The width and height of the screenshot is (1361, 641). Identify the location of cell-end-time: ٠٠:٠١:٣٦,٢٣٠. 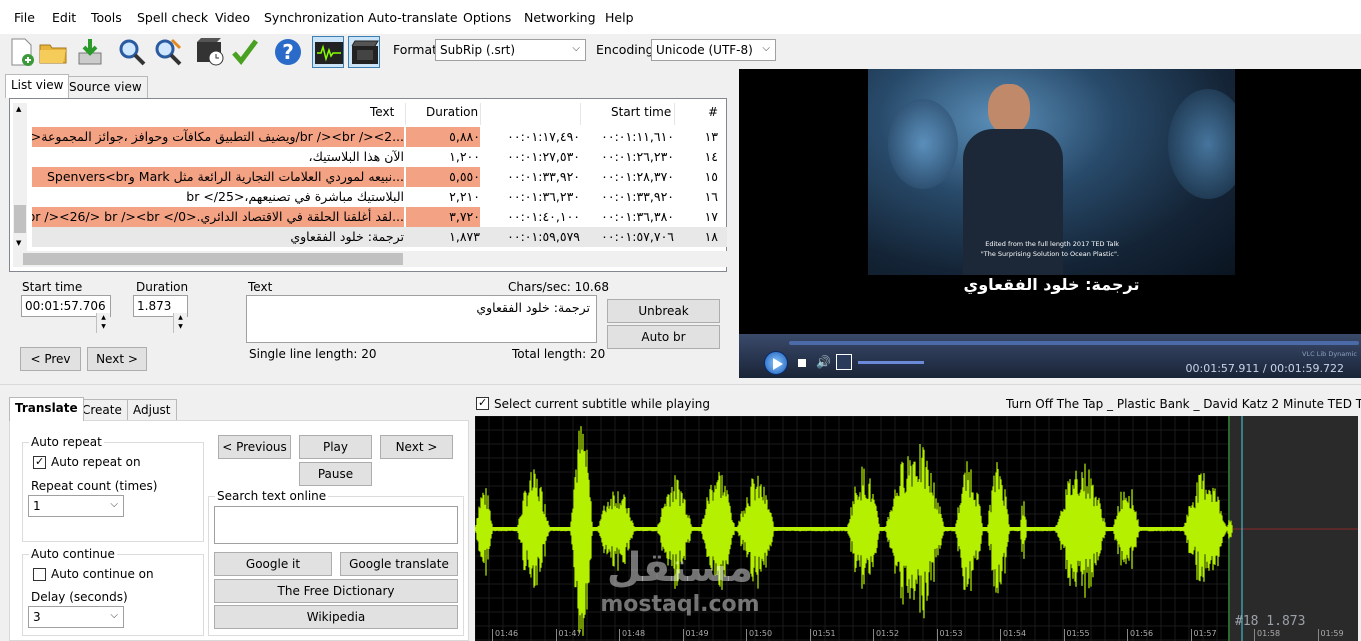
(543, 196).